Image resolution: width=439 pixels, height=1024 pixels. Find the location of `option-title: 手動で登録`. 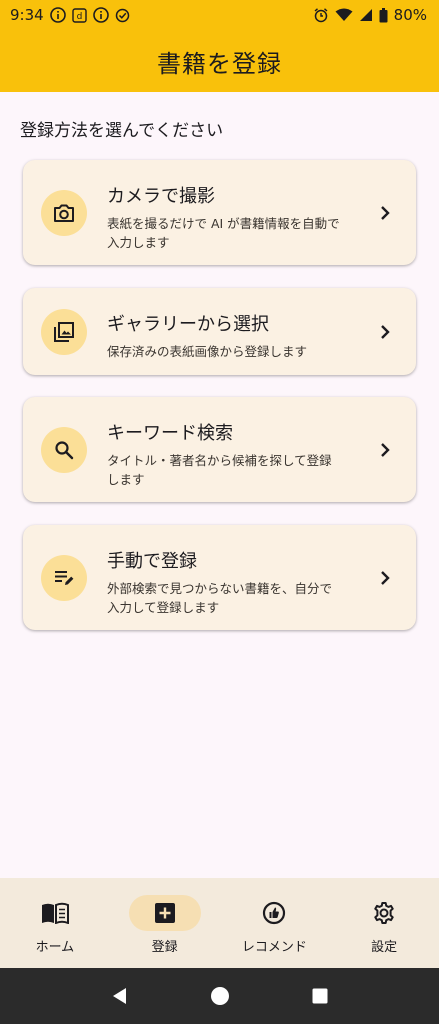

option-title: 手動で登録 is located at coordinates (152, 561).